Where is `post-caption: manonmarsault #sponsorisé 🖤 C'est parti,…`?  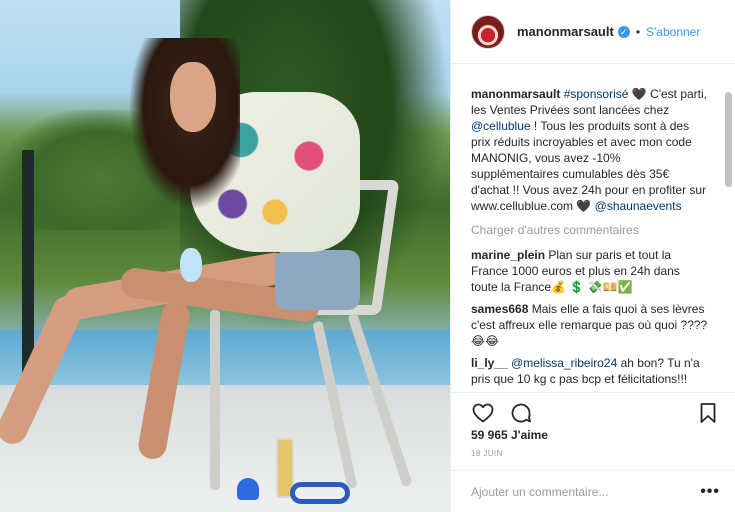
post-caption: manonmarsault #sponsorisé 🖤 C'est parti,… is located at coordinates (589, 150).